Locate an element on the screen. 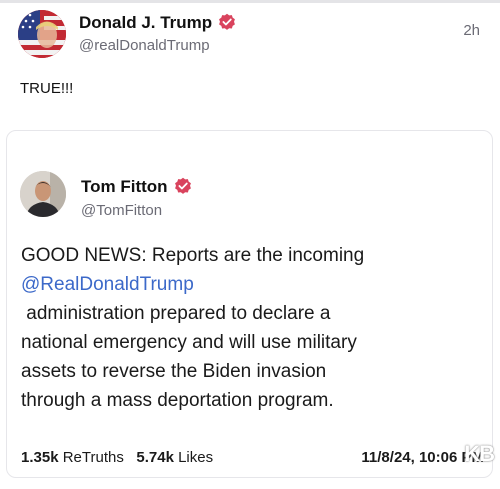 This screenshot has width=500, height=489. quote-body-line: national emergency and will use military is located at coordinates (189, 342).